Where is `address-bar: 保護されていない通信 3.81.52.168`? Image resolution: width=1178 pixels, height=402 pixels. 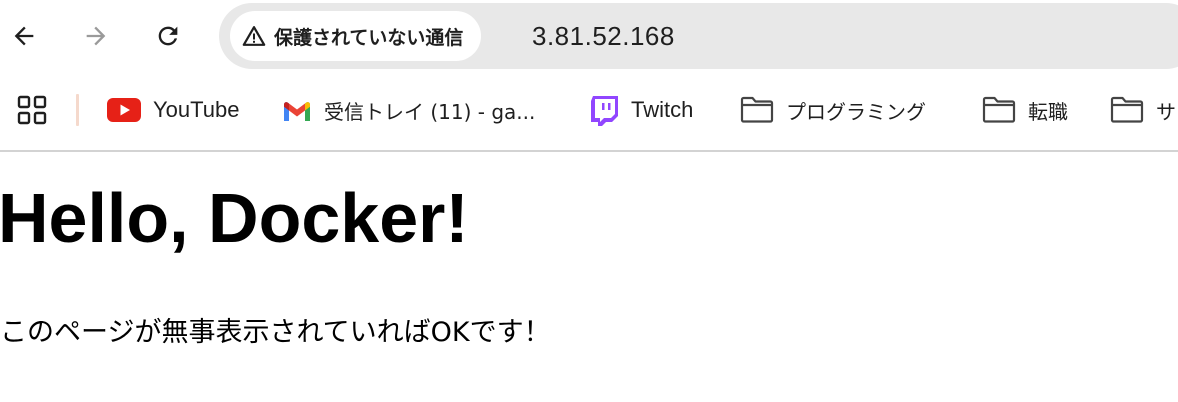 address-bar: 保護されていない通信 3.81.52.168 is located at coordinates (698, 36).